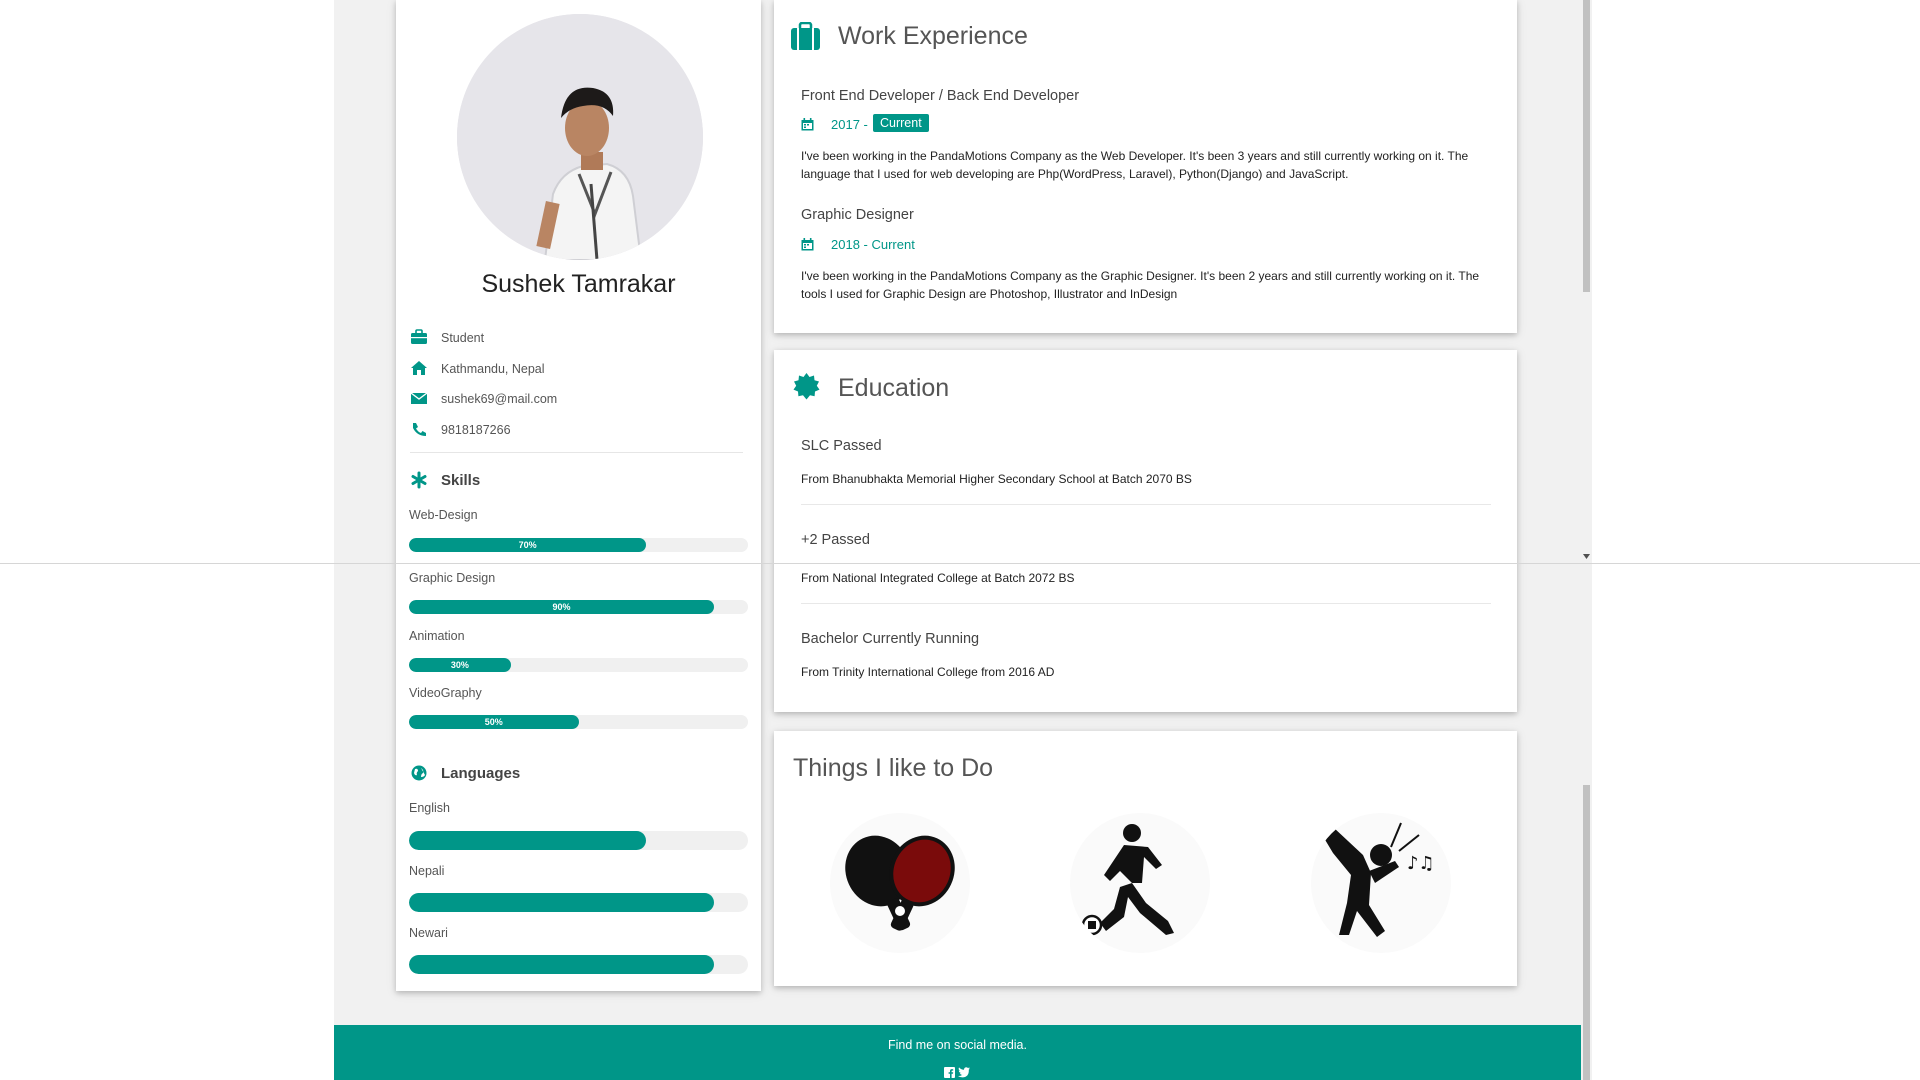  What do you see at coordinates (849, 124) in the screenshot?
I see `job-date: 2017 -` at bounding box center [849, 124].